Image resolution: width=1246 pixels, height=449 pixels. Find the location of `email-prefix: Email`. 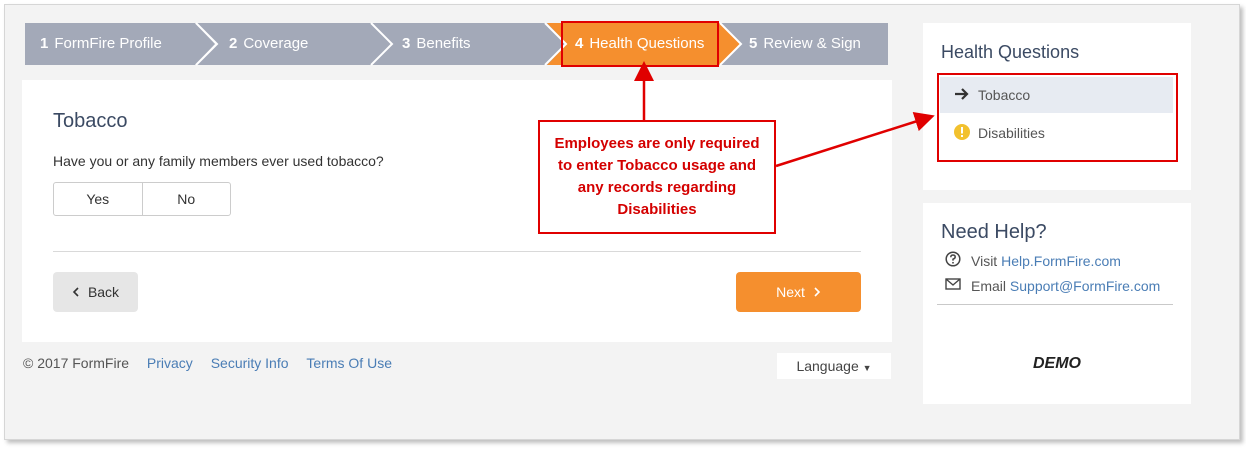

email-prefix: Email is located at coordinates (989, 285).